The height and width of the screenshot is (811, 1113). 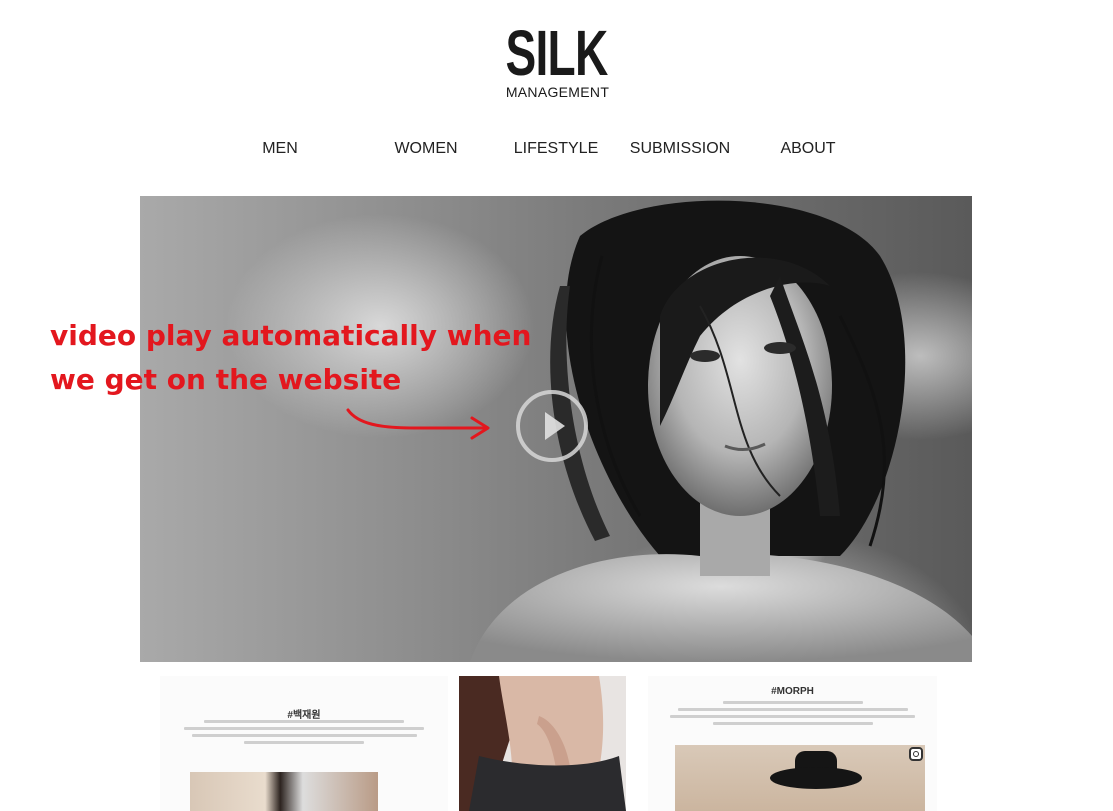 What do you see at coordinates (304, 715) in the screenshot?
I see `card-hashtag: #백재원` at bounding box center [304, 715].